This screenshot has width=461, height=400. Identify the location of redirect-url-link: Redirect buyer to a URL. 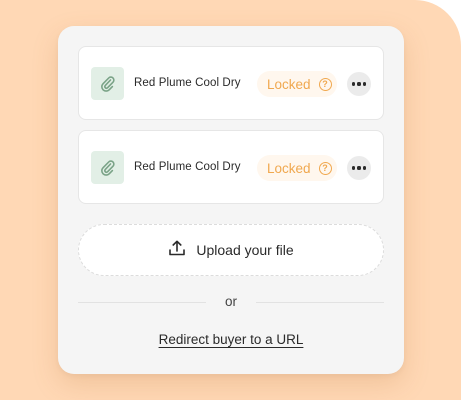
(231, 339).